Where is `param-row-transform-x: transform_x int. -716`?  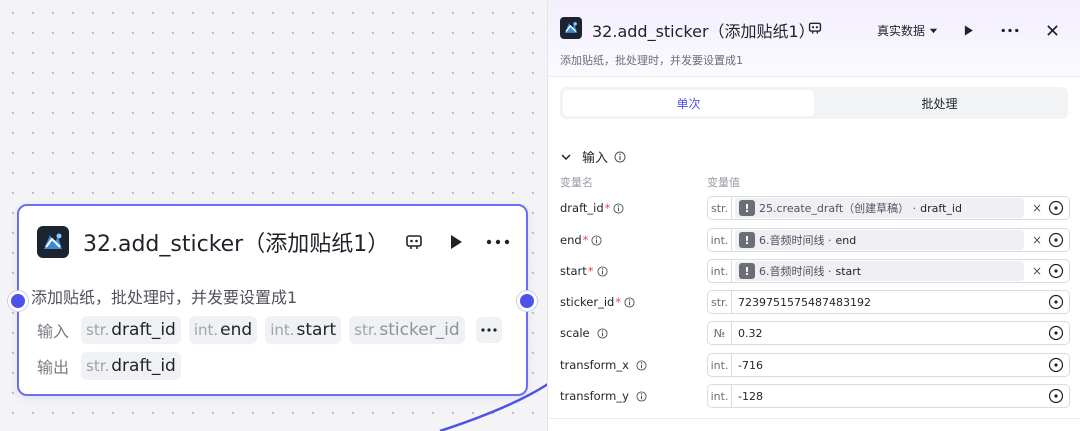 param-row-transform-x: transform_x int. -716 is located at coordinates (815, 365).